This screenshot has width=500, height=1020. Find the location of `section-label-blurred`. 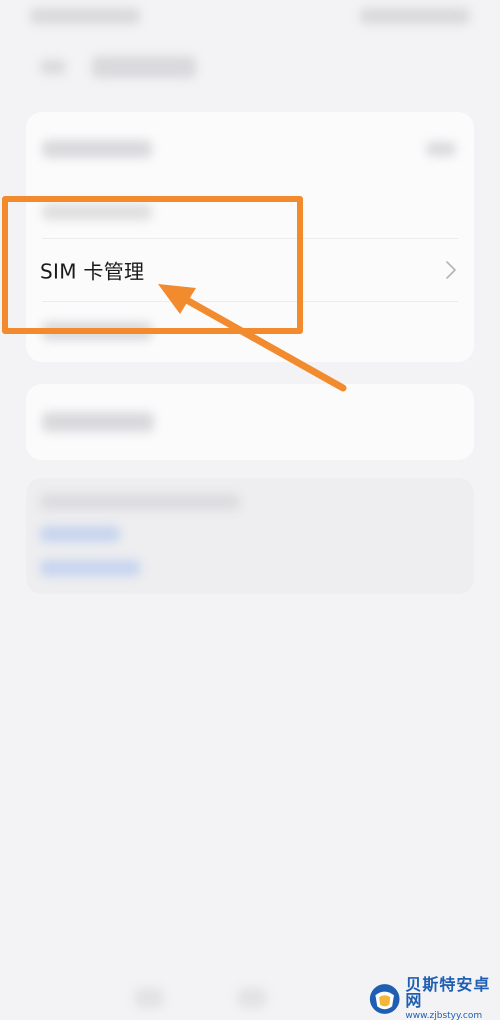

section-label-blurred is located at coordinates (97, 212).